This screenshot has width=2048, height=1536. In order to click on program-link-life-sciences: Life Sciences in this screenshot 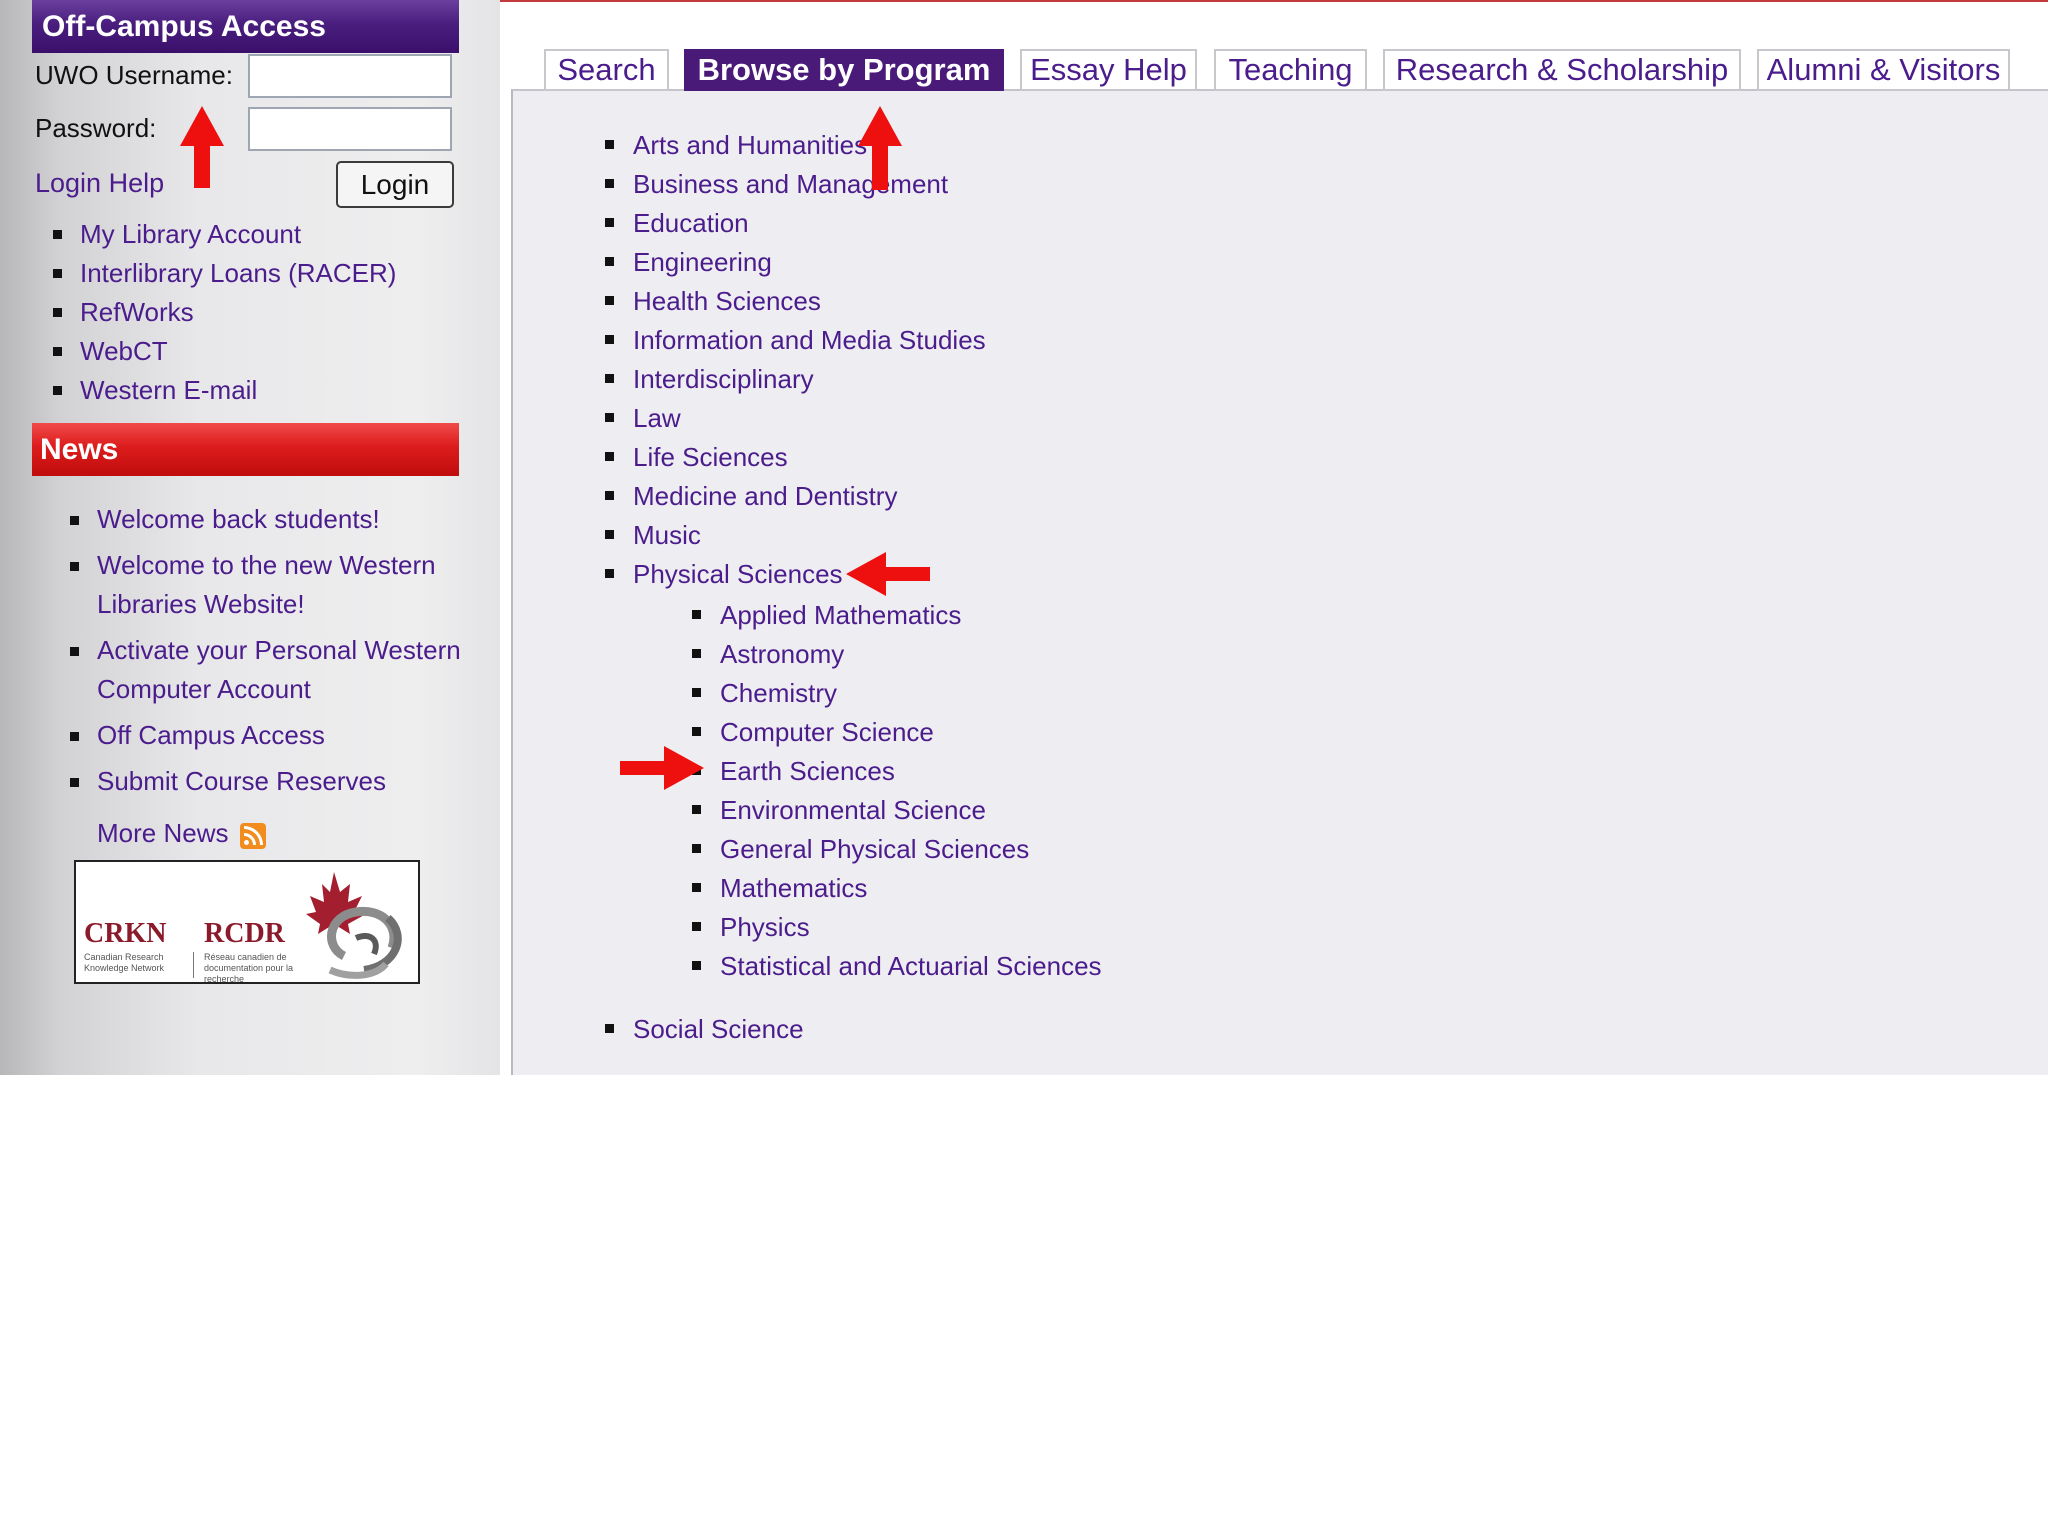, I will do `click(710, 457)`.